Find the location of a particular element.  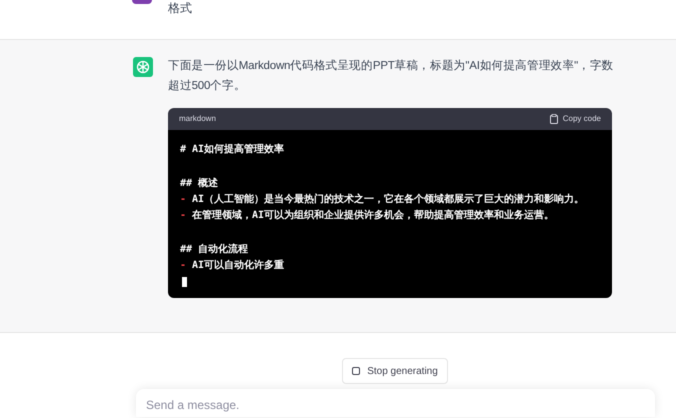

code-language-label: markdown is located at coordinates (197, 119).